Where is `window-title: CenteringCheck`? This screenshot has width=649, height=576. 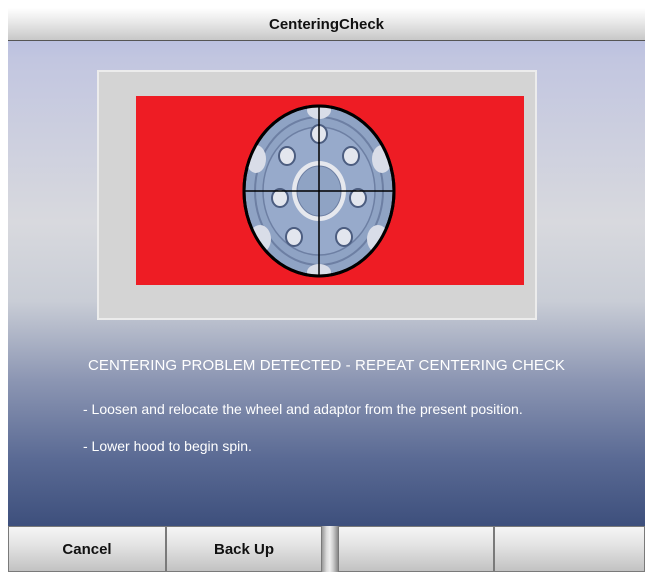 window-title: CenteringCheck is located at coordinates (326, 24).